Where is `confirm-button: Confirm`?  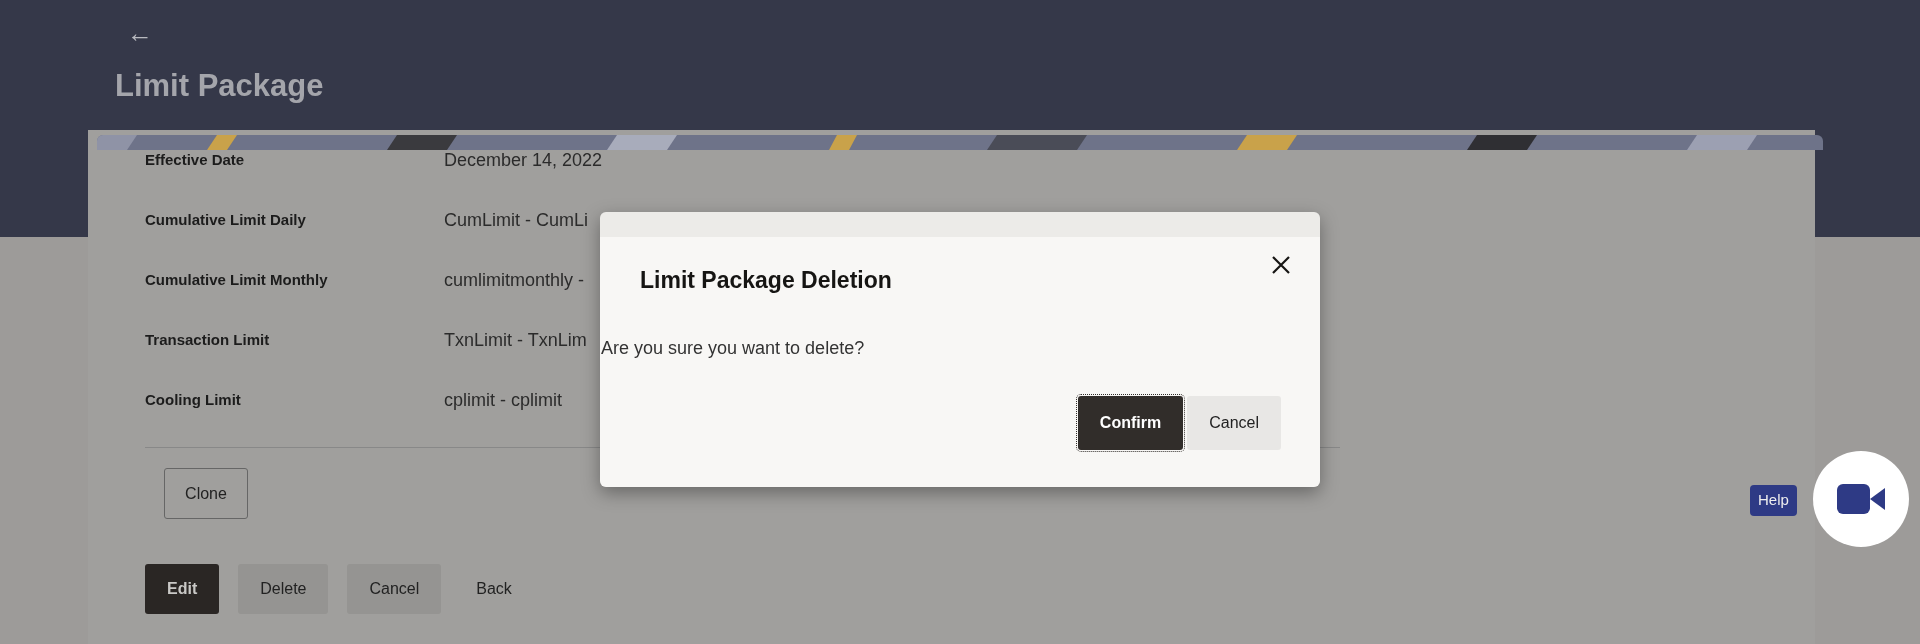 confirm-button: Confirm is located at coordinates (1130, 423).